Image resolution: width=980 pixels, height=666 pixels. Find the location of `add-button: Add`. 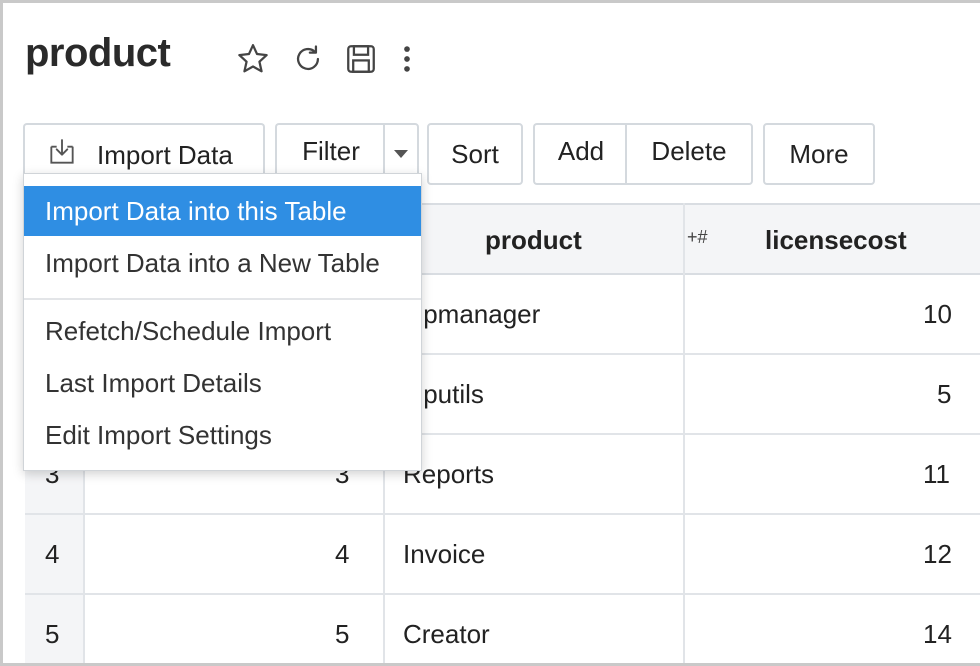

add-button: Add is located at coordinates (580, 154).